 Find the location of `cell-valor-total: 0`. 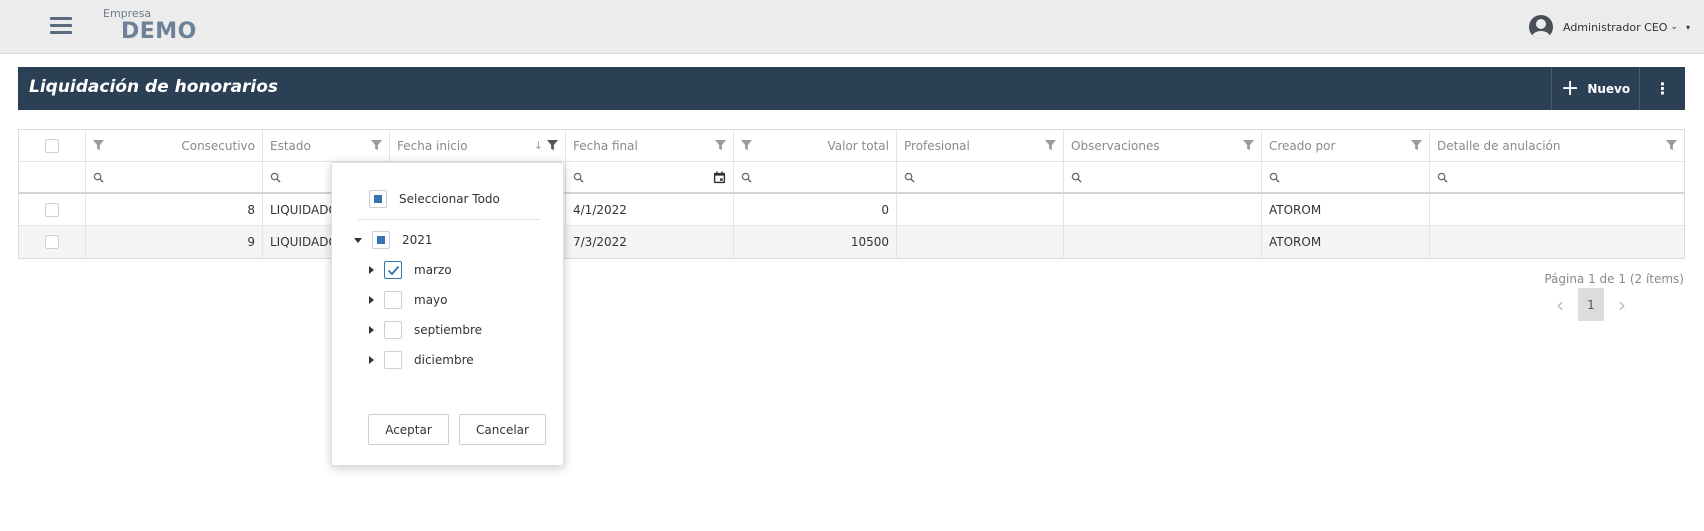

cell-valor-total: 0 is located at coordinates (815, 209).